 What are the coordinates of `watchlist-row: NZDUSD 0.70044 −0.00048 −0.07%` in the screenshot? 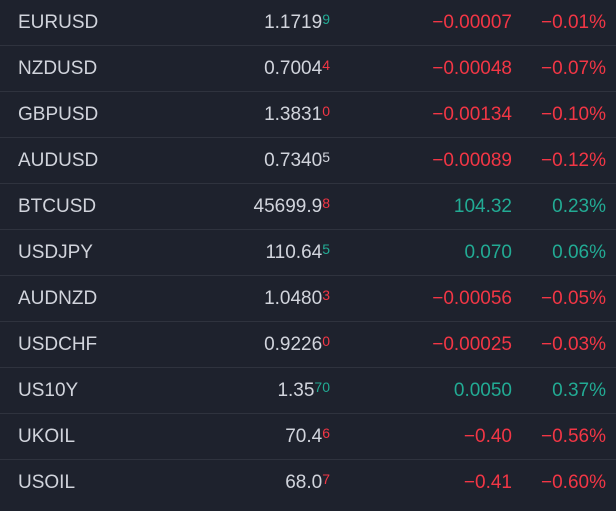 It's located at (308, 69).